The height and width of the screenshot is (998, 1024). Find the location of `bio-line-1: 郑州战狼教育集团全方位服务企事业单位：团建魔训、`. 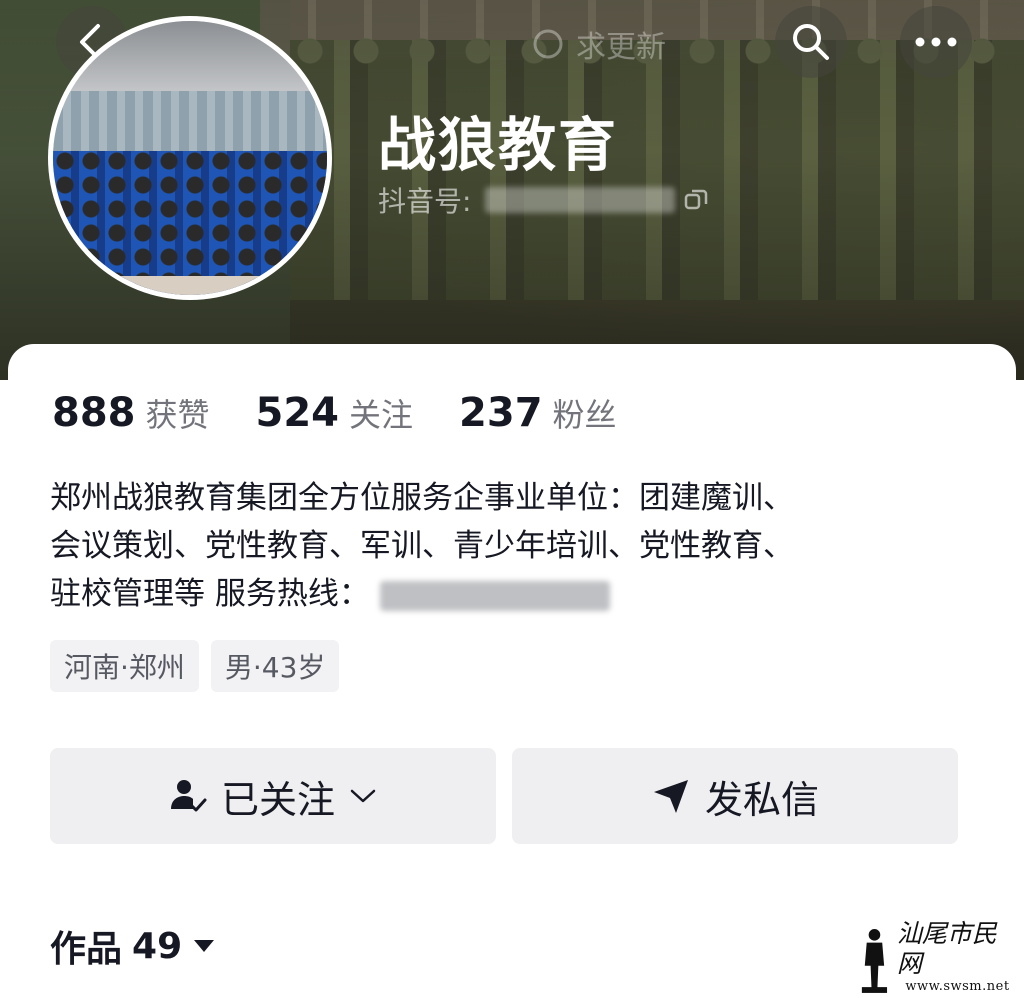

bio-line-1: 郑州战狼教育集团全方位服务企事业单位：团建魔训、 is located at coordinates (422, 498).